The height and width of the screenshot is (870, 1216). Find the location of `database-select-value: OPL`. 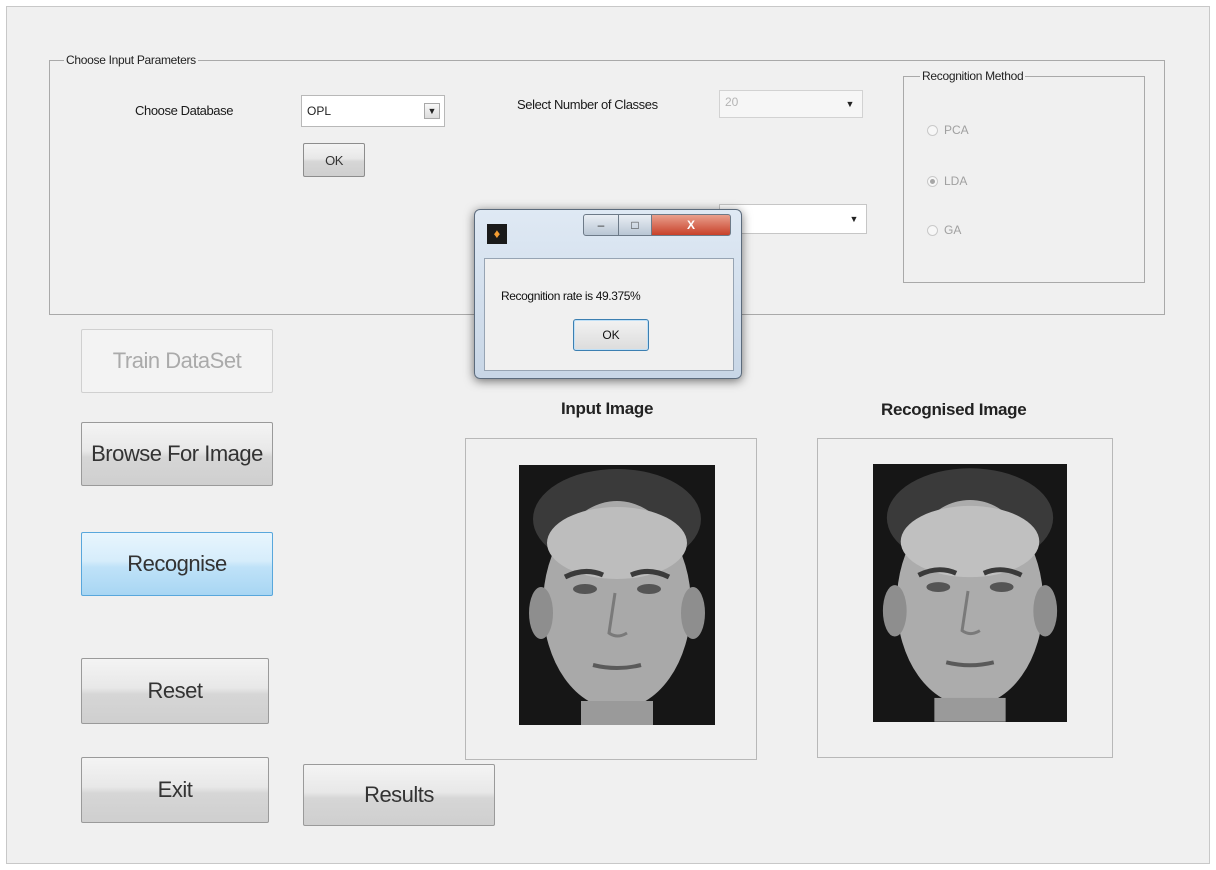

database-select-value: OPL is located at coordinates (319, 111).